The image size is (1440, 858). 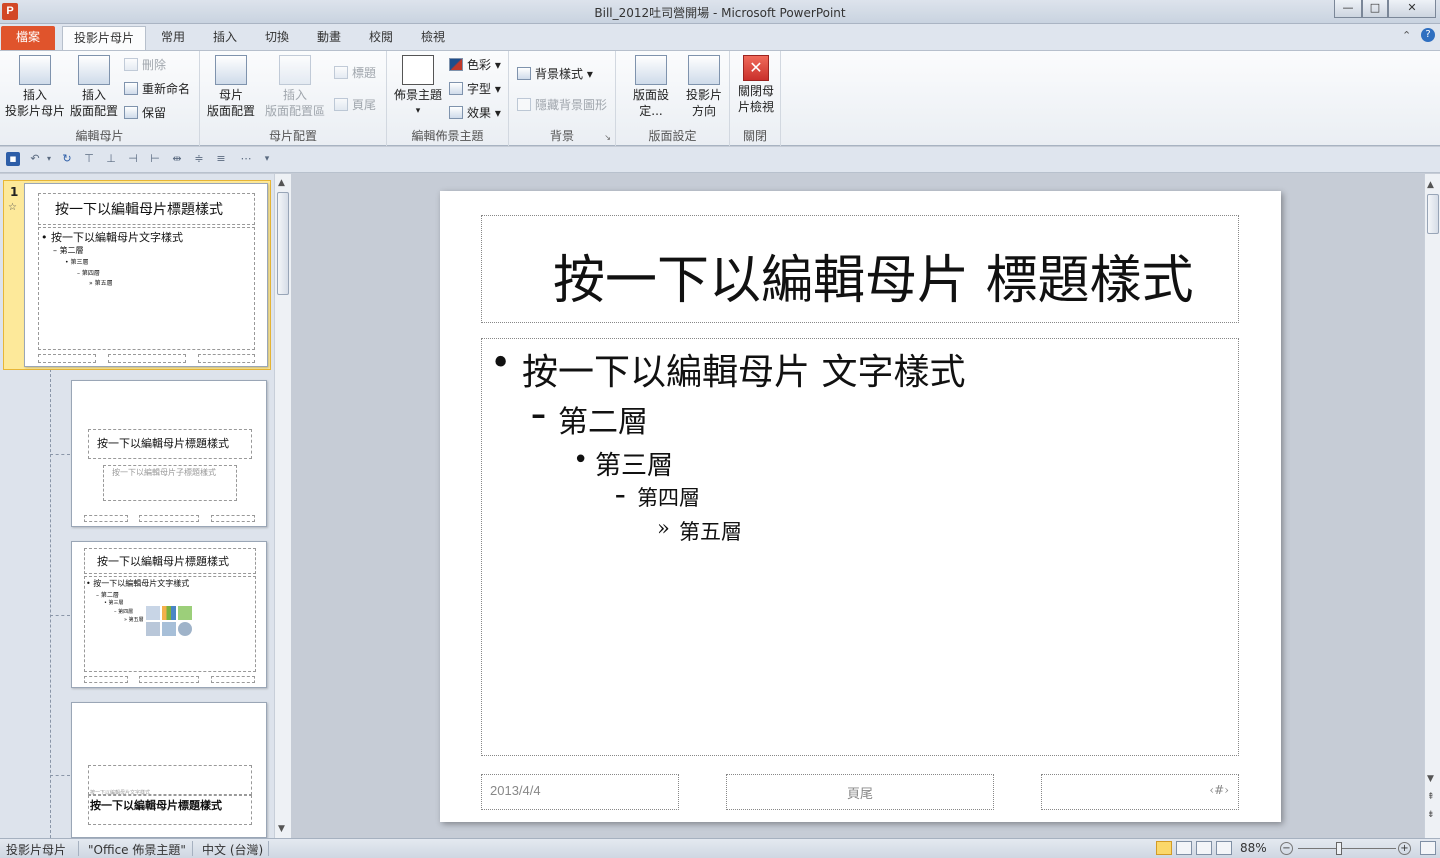 I want to click on insert-placeholder-button: 插入 版面配置區, so click(x=295, y=87).